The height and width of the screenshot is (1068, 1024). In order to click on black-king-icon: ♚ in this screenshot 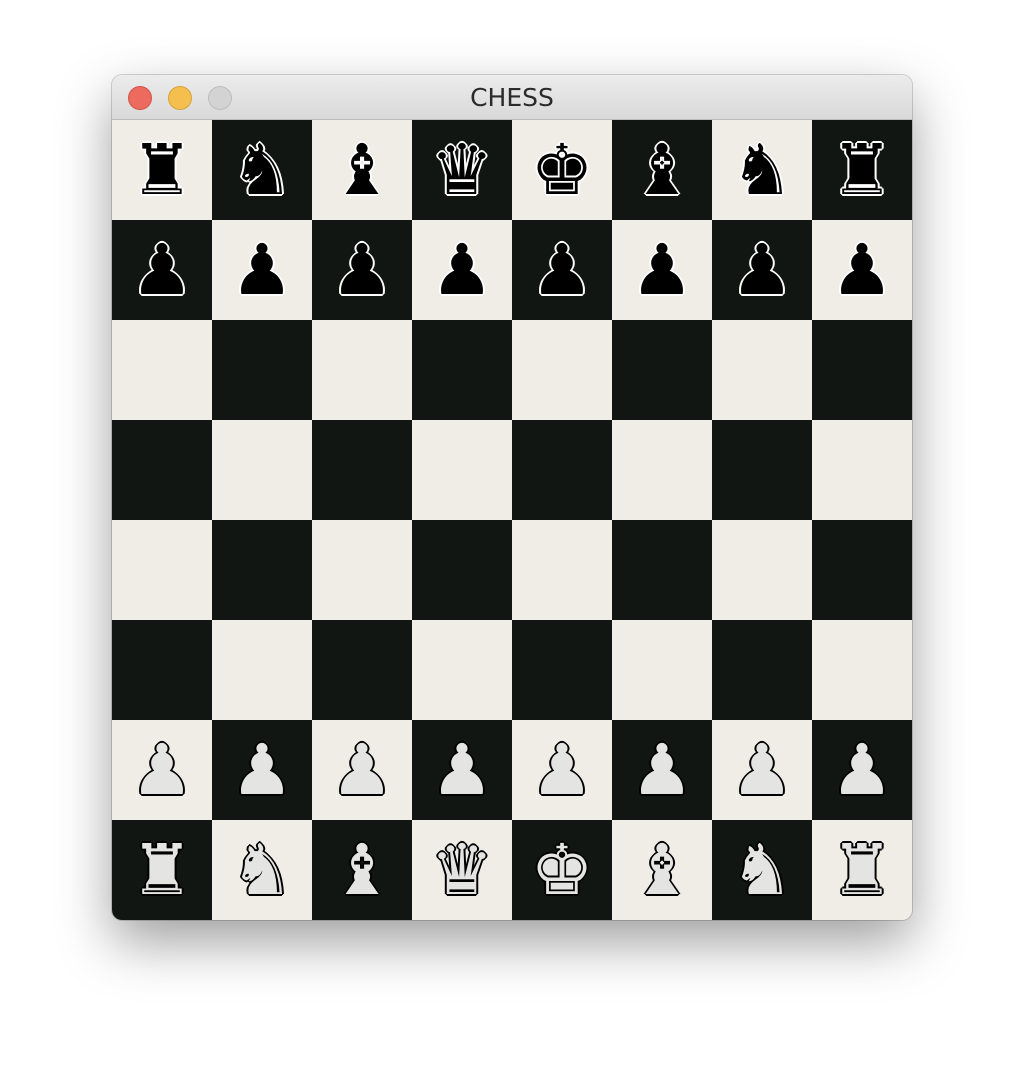, I will do `click(562, 170)`.